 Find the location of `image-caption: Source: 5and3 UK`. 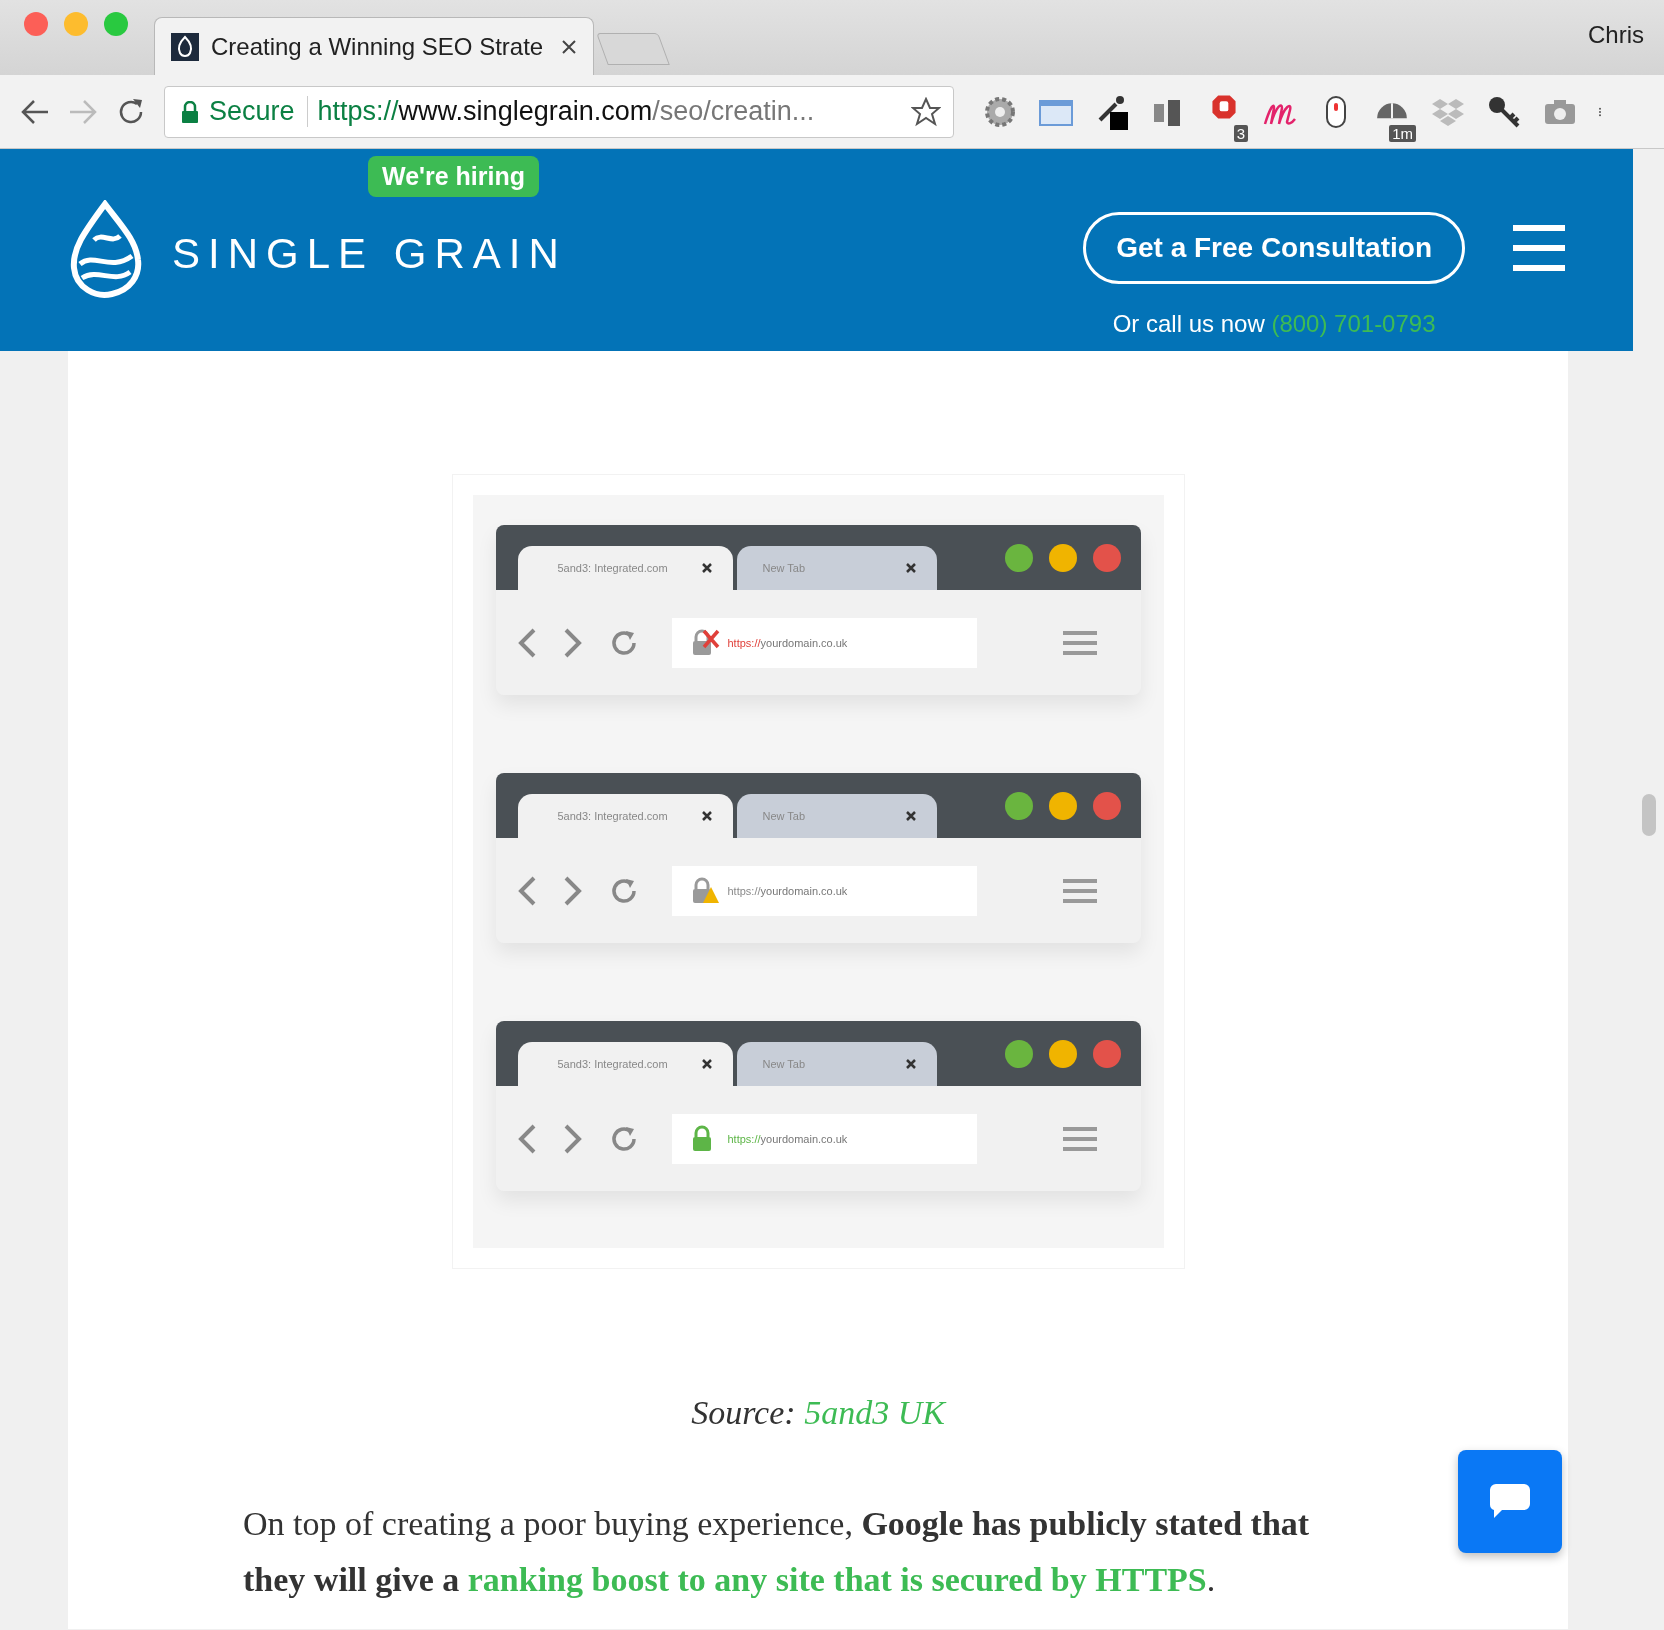

image-caption: Source: 5and3 UK is located at coordinates (818, 1413).